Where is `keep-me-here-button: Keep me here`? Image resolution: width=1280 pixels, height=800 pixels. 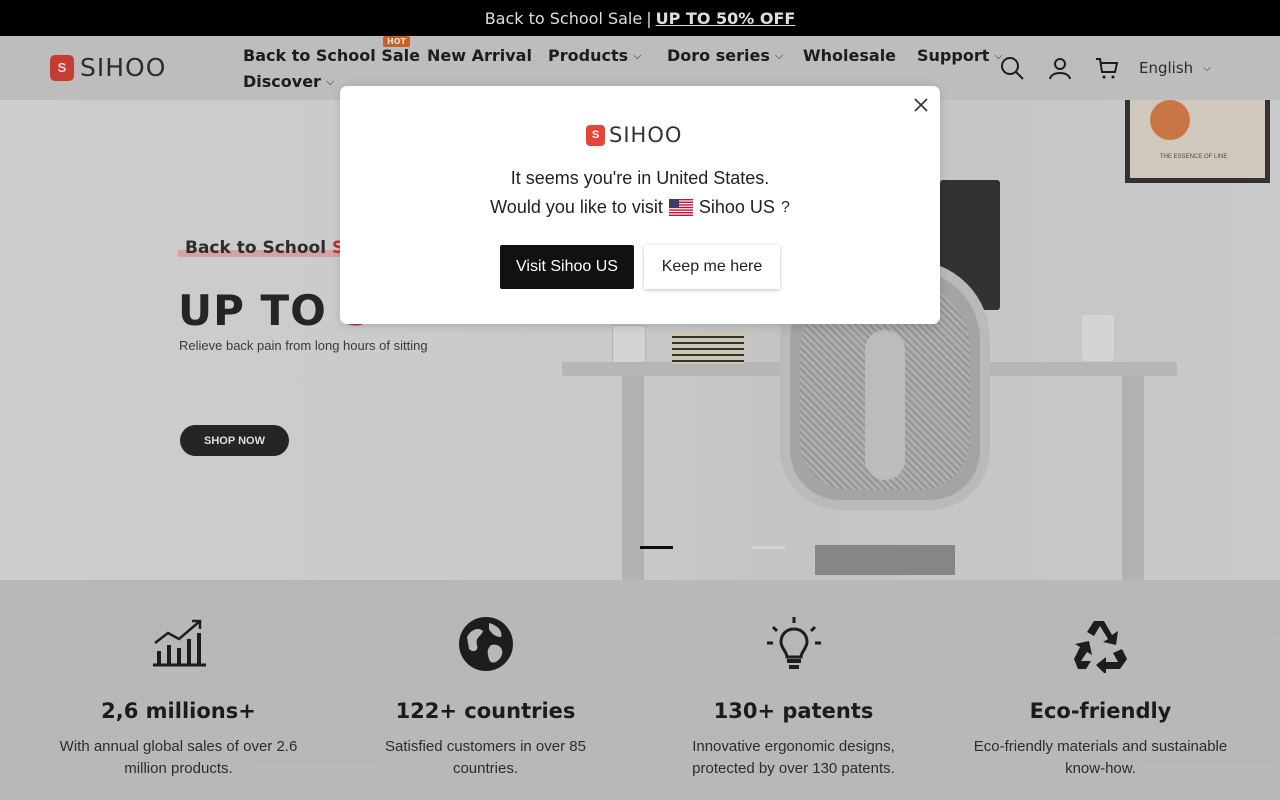
keep-me-here-button: Keep me here is located at coordinates (712, 267).